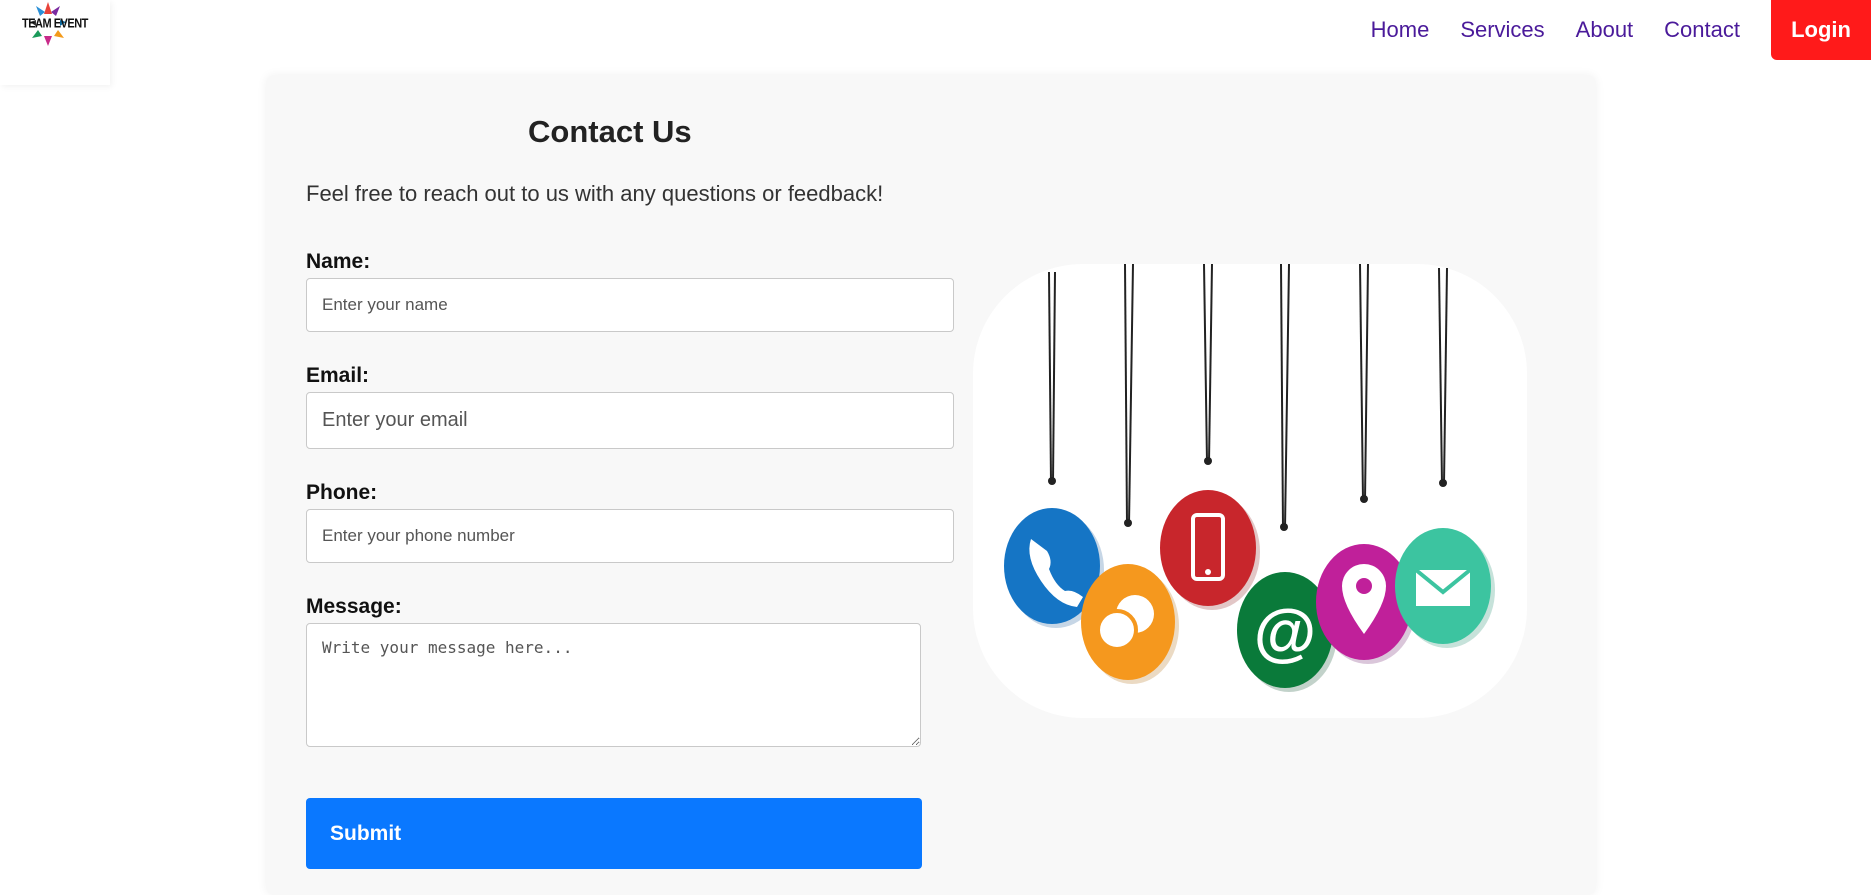 Image resolution: width=1871 pixels, height=895 pixels. What do you see at coordinates (55, 42) in the screenshot?
I see `logo: TEAM EVENT` at bounding box center [55, 42].